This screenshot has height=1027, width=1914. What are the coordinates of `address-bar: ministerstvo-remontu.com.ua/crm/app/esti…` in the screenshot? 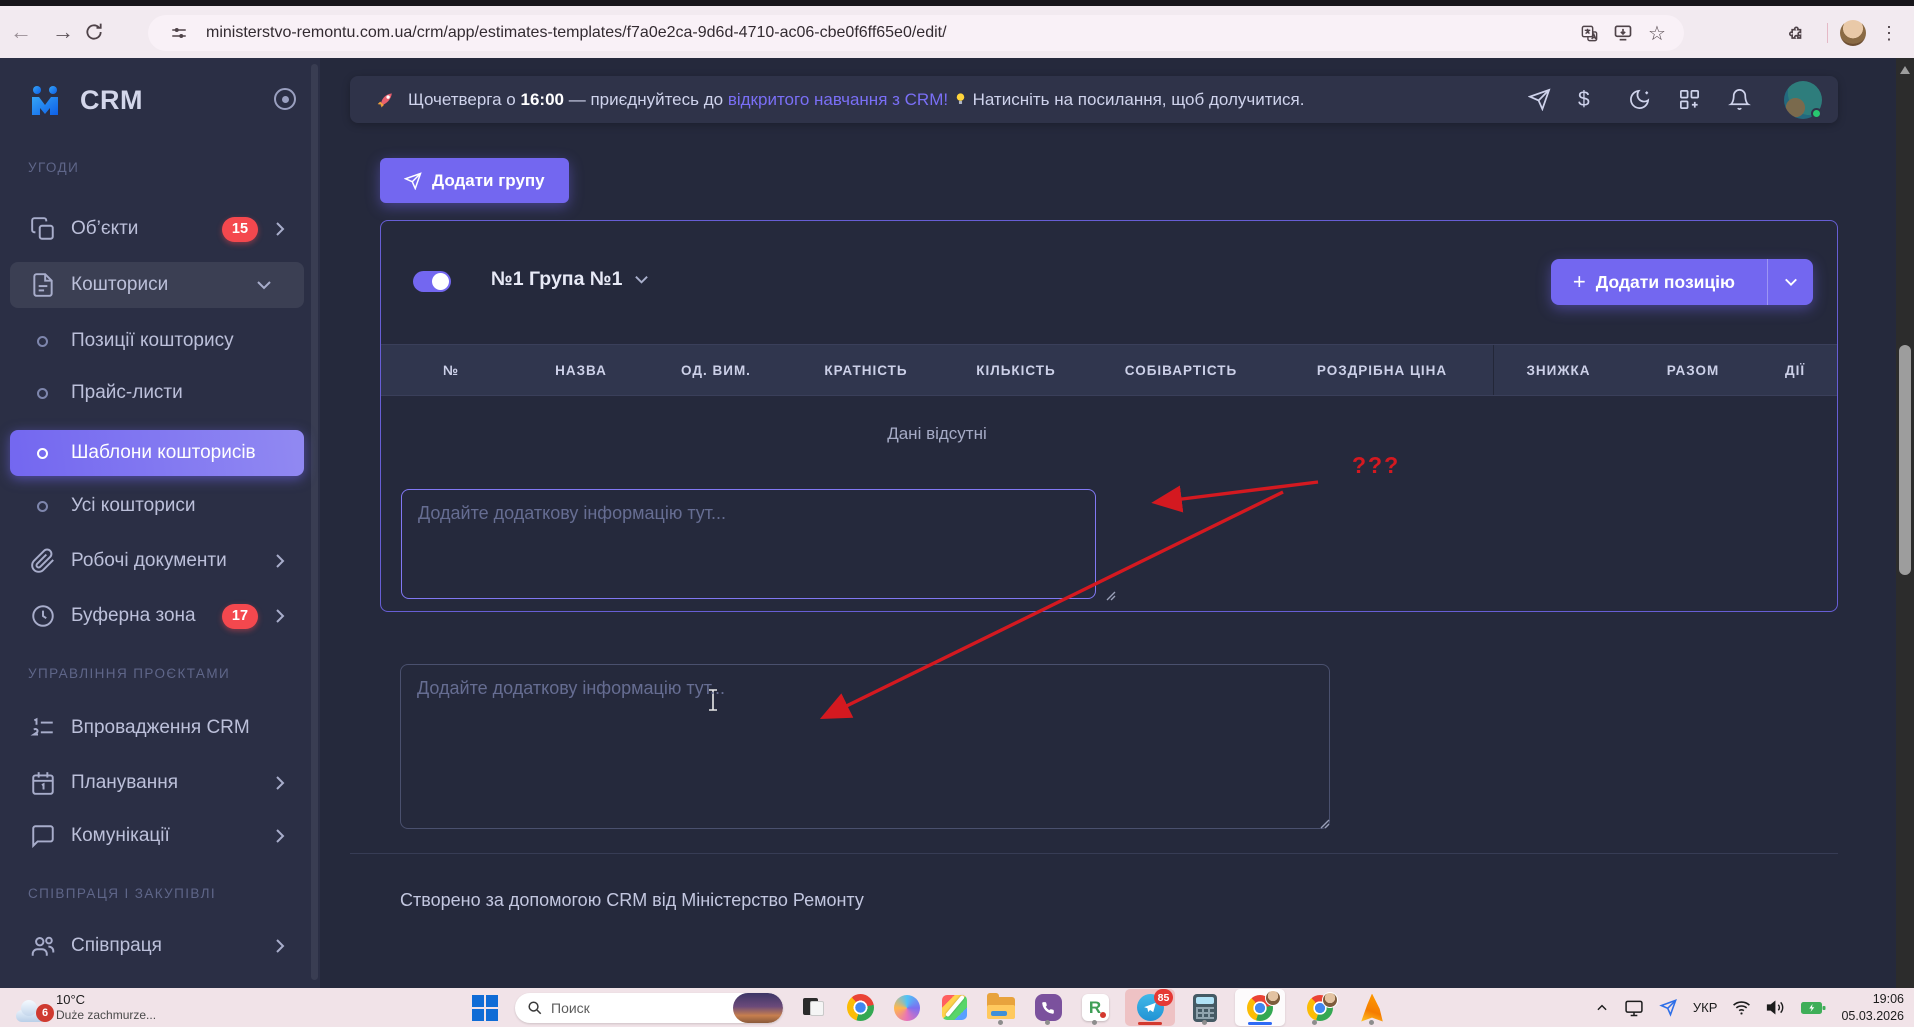 It's located at (916, 33).